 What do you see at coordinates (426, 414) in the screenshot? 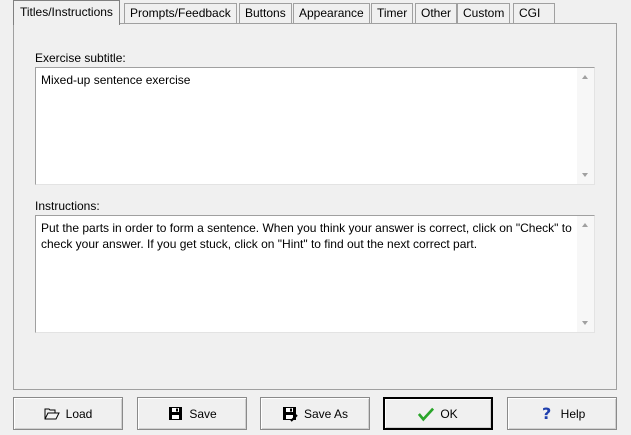
I see `checkmark-icon` at bounding box center [426, 414].